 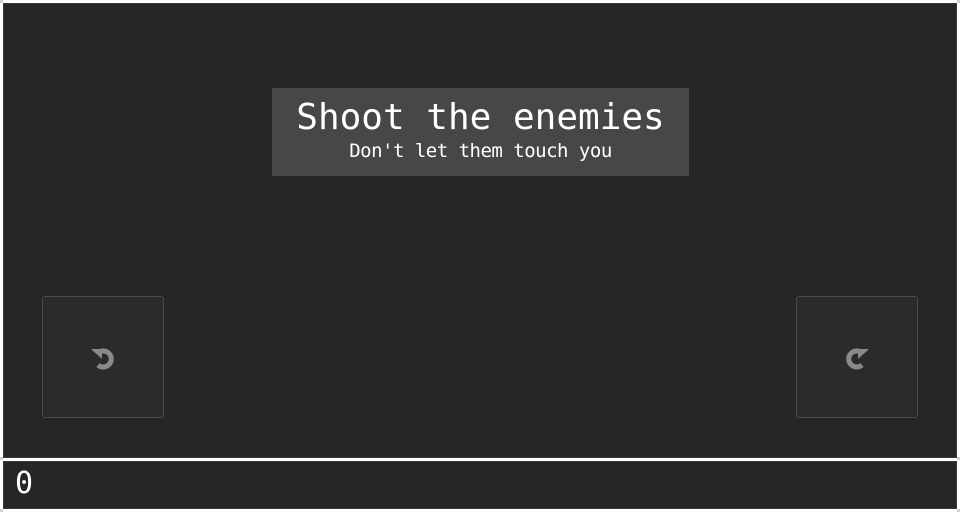 What do you see at coordinates (480, 151) in the screenshot?
I see `banner-subtitle: Don't let them touch you` at bounding box center [480, 151].